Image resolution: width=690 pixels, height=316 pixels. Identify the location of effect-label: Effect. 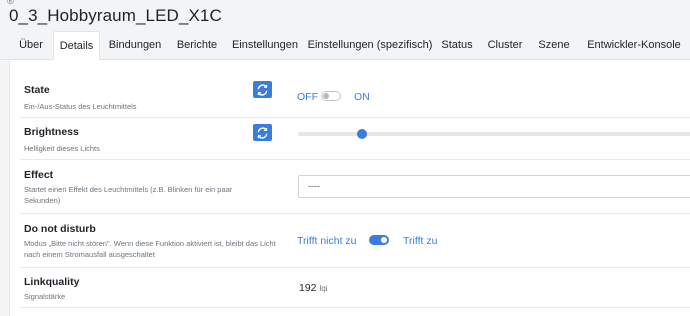
(39, 175).